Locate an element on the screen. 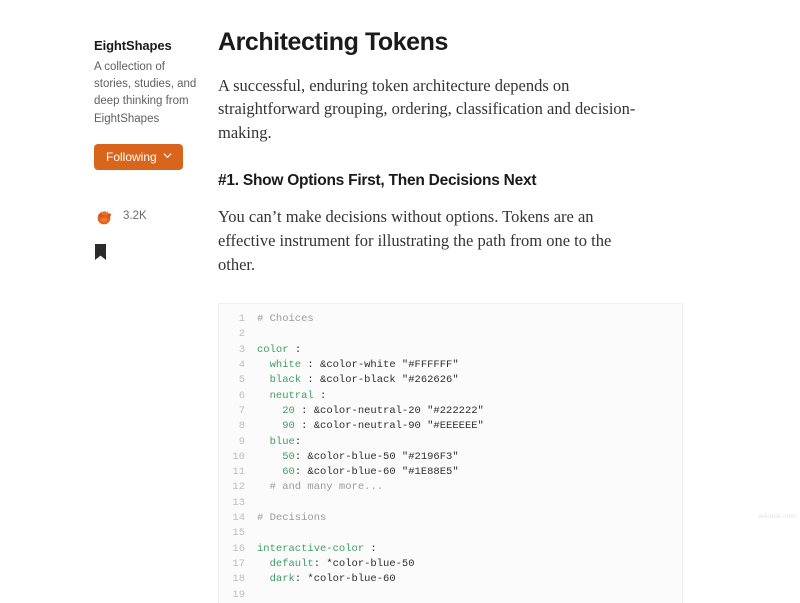  code-line: 2 is located at coordinates (450, 334).